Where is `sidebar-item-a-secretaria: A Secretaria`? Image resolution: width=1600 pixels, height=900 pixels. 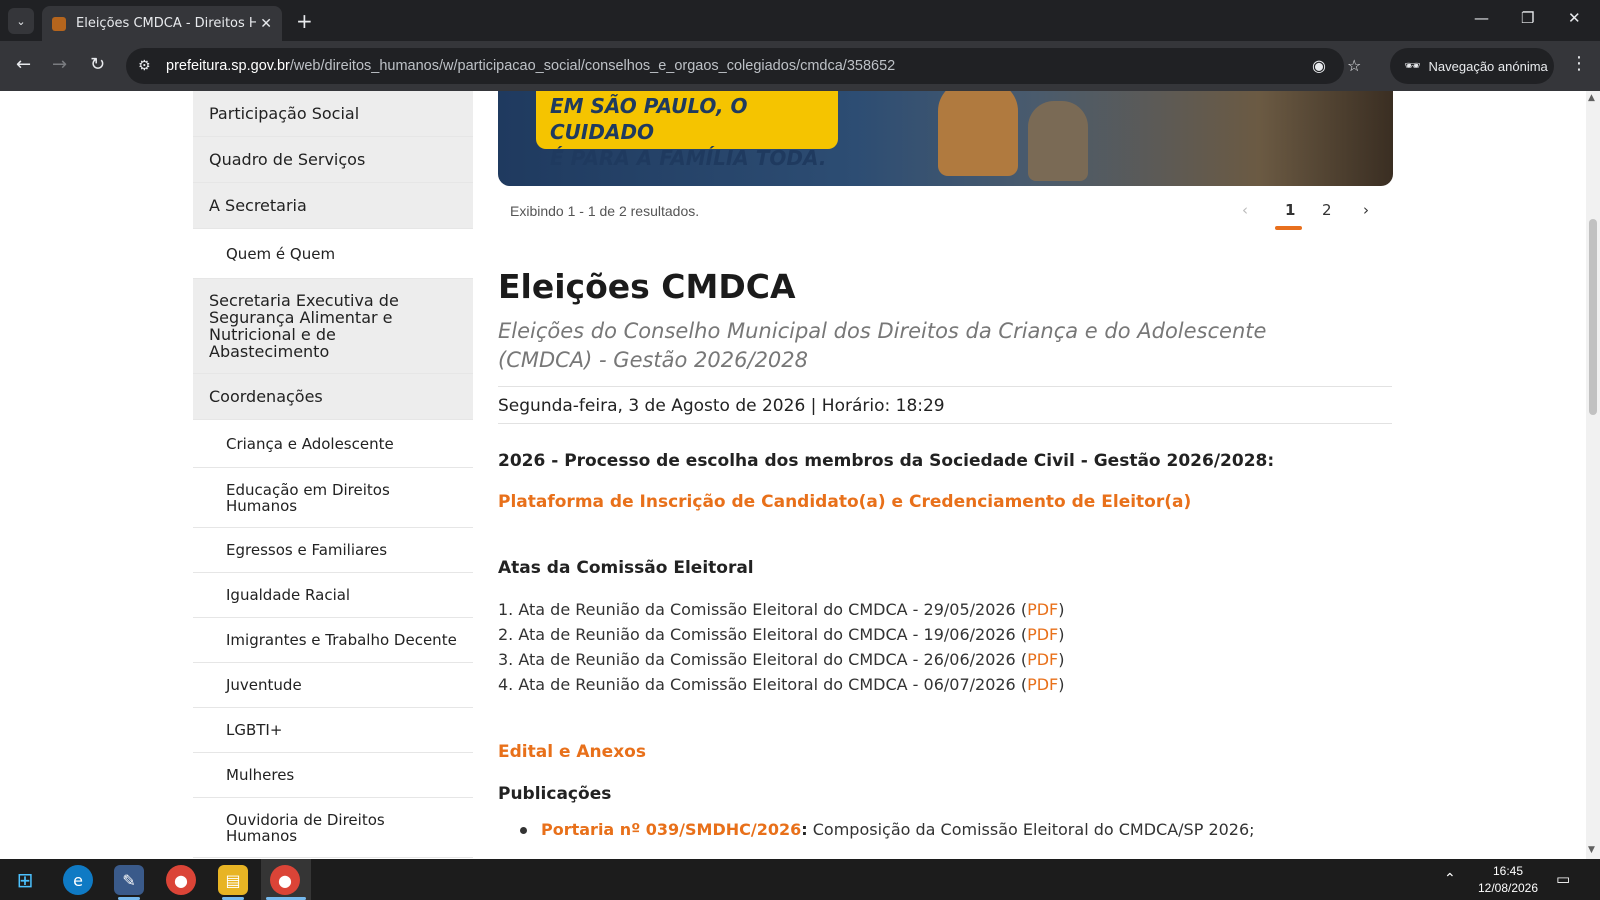 sidebar-item-a-secretaria: A Secretaria is located at coordinates (333, 206).